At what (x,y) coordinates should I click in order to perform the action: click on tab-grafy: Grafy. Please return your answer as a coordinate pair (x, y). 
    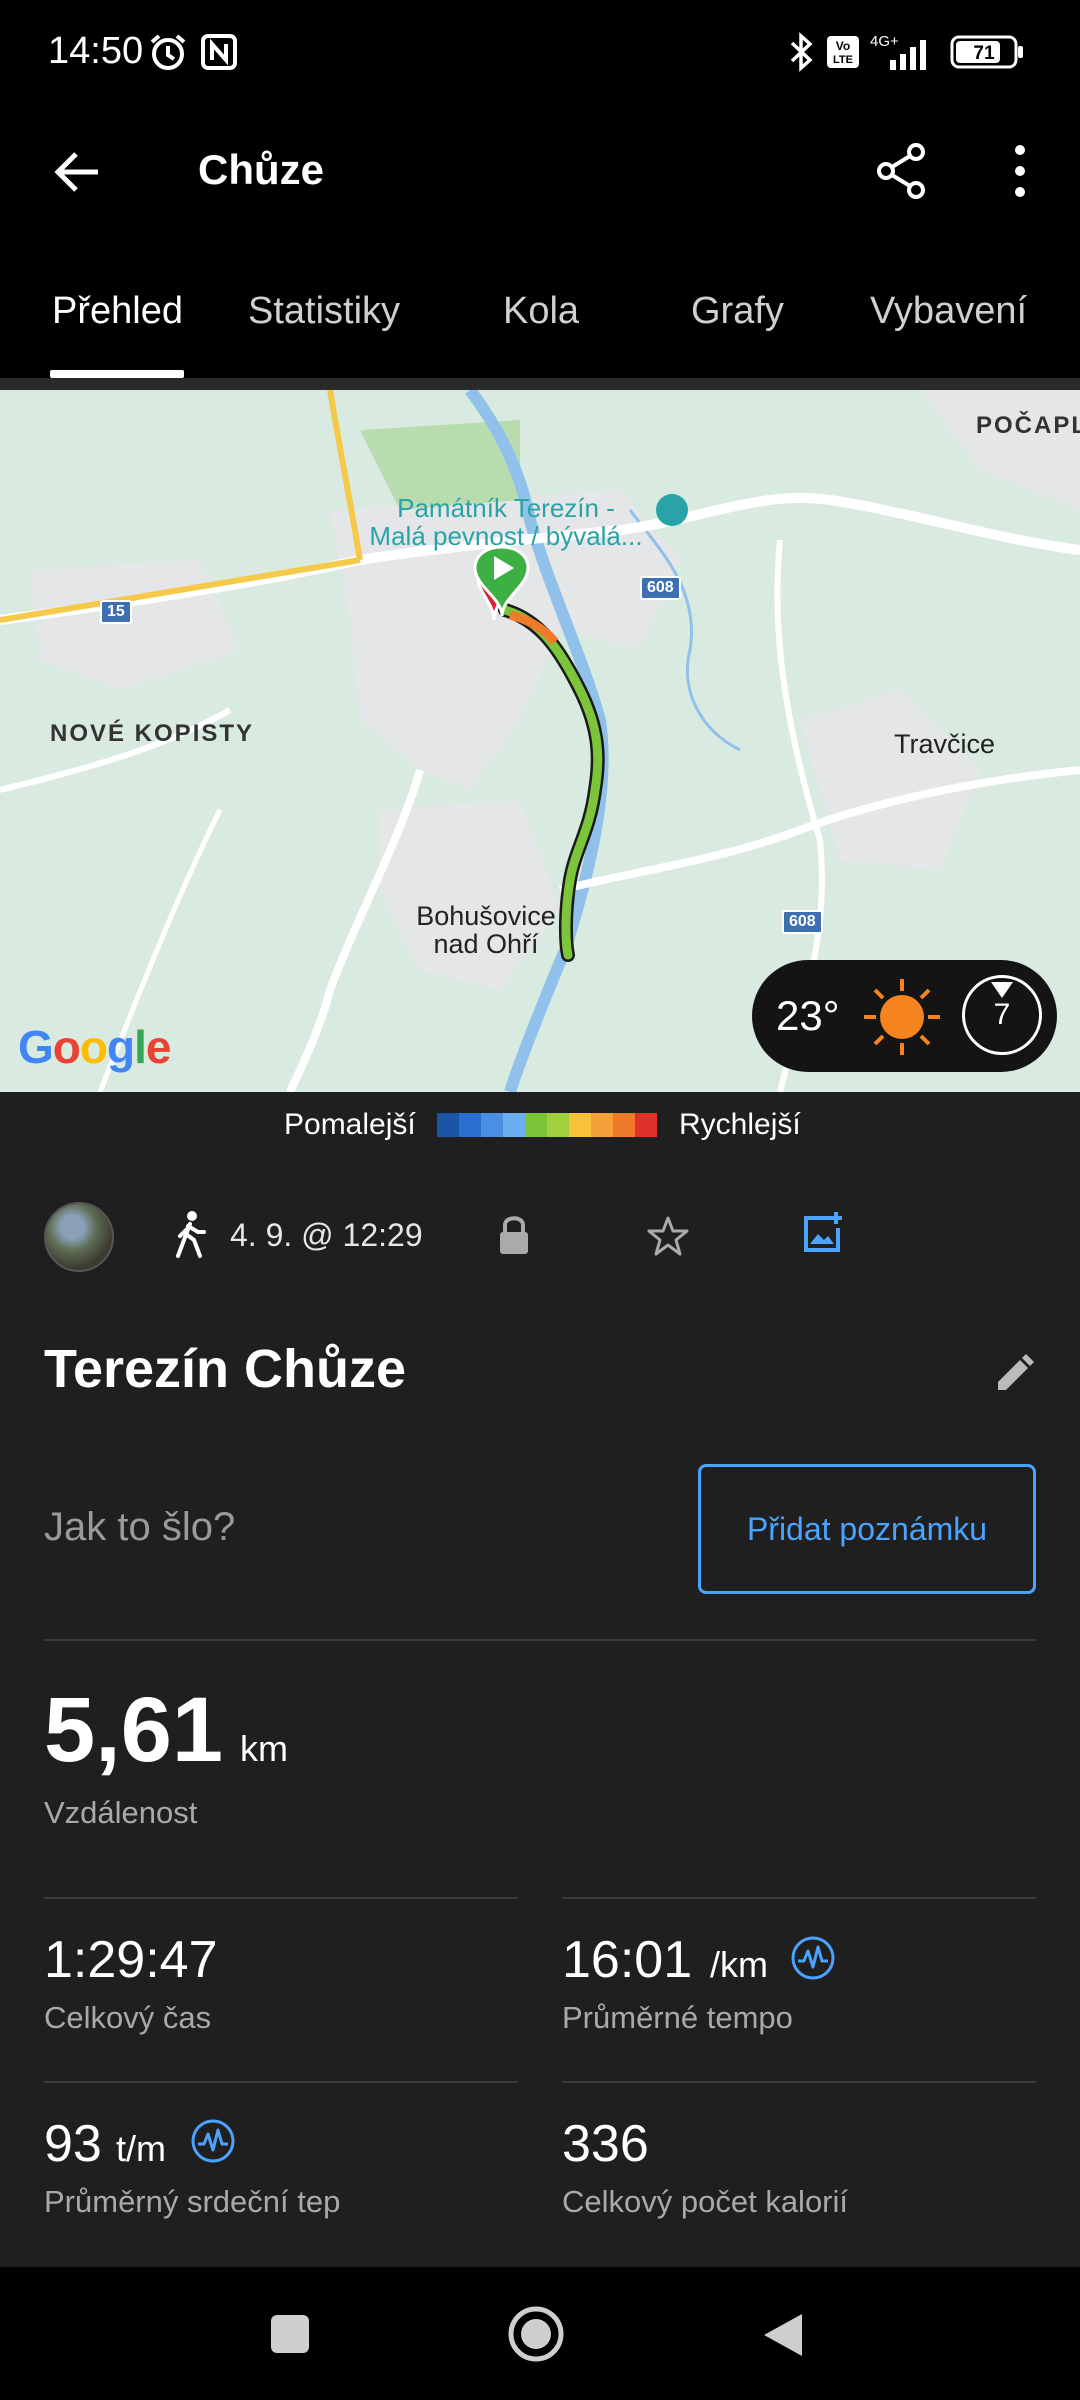
    Looking at the image, I should click on (737, 311).